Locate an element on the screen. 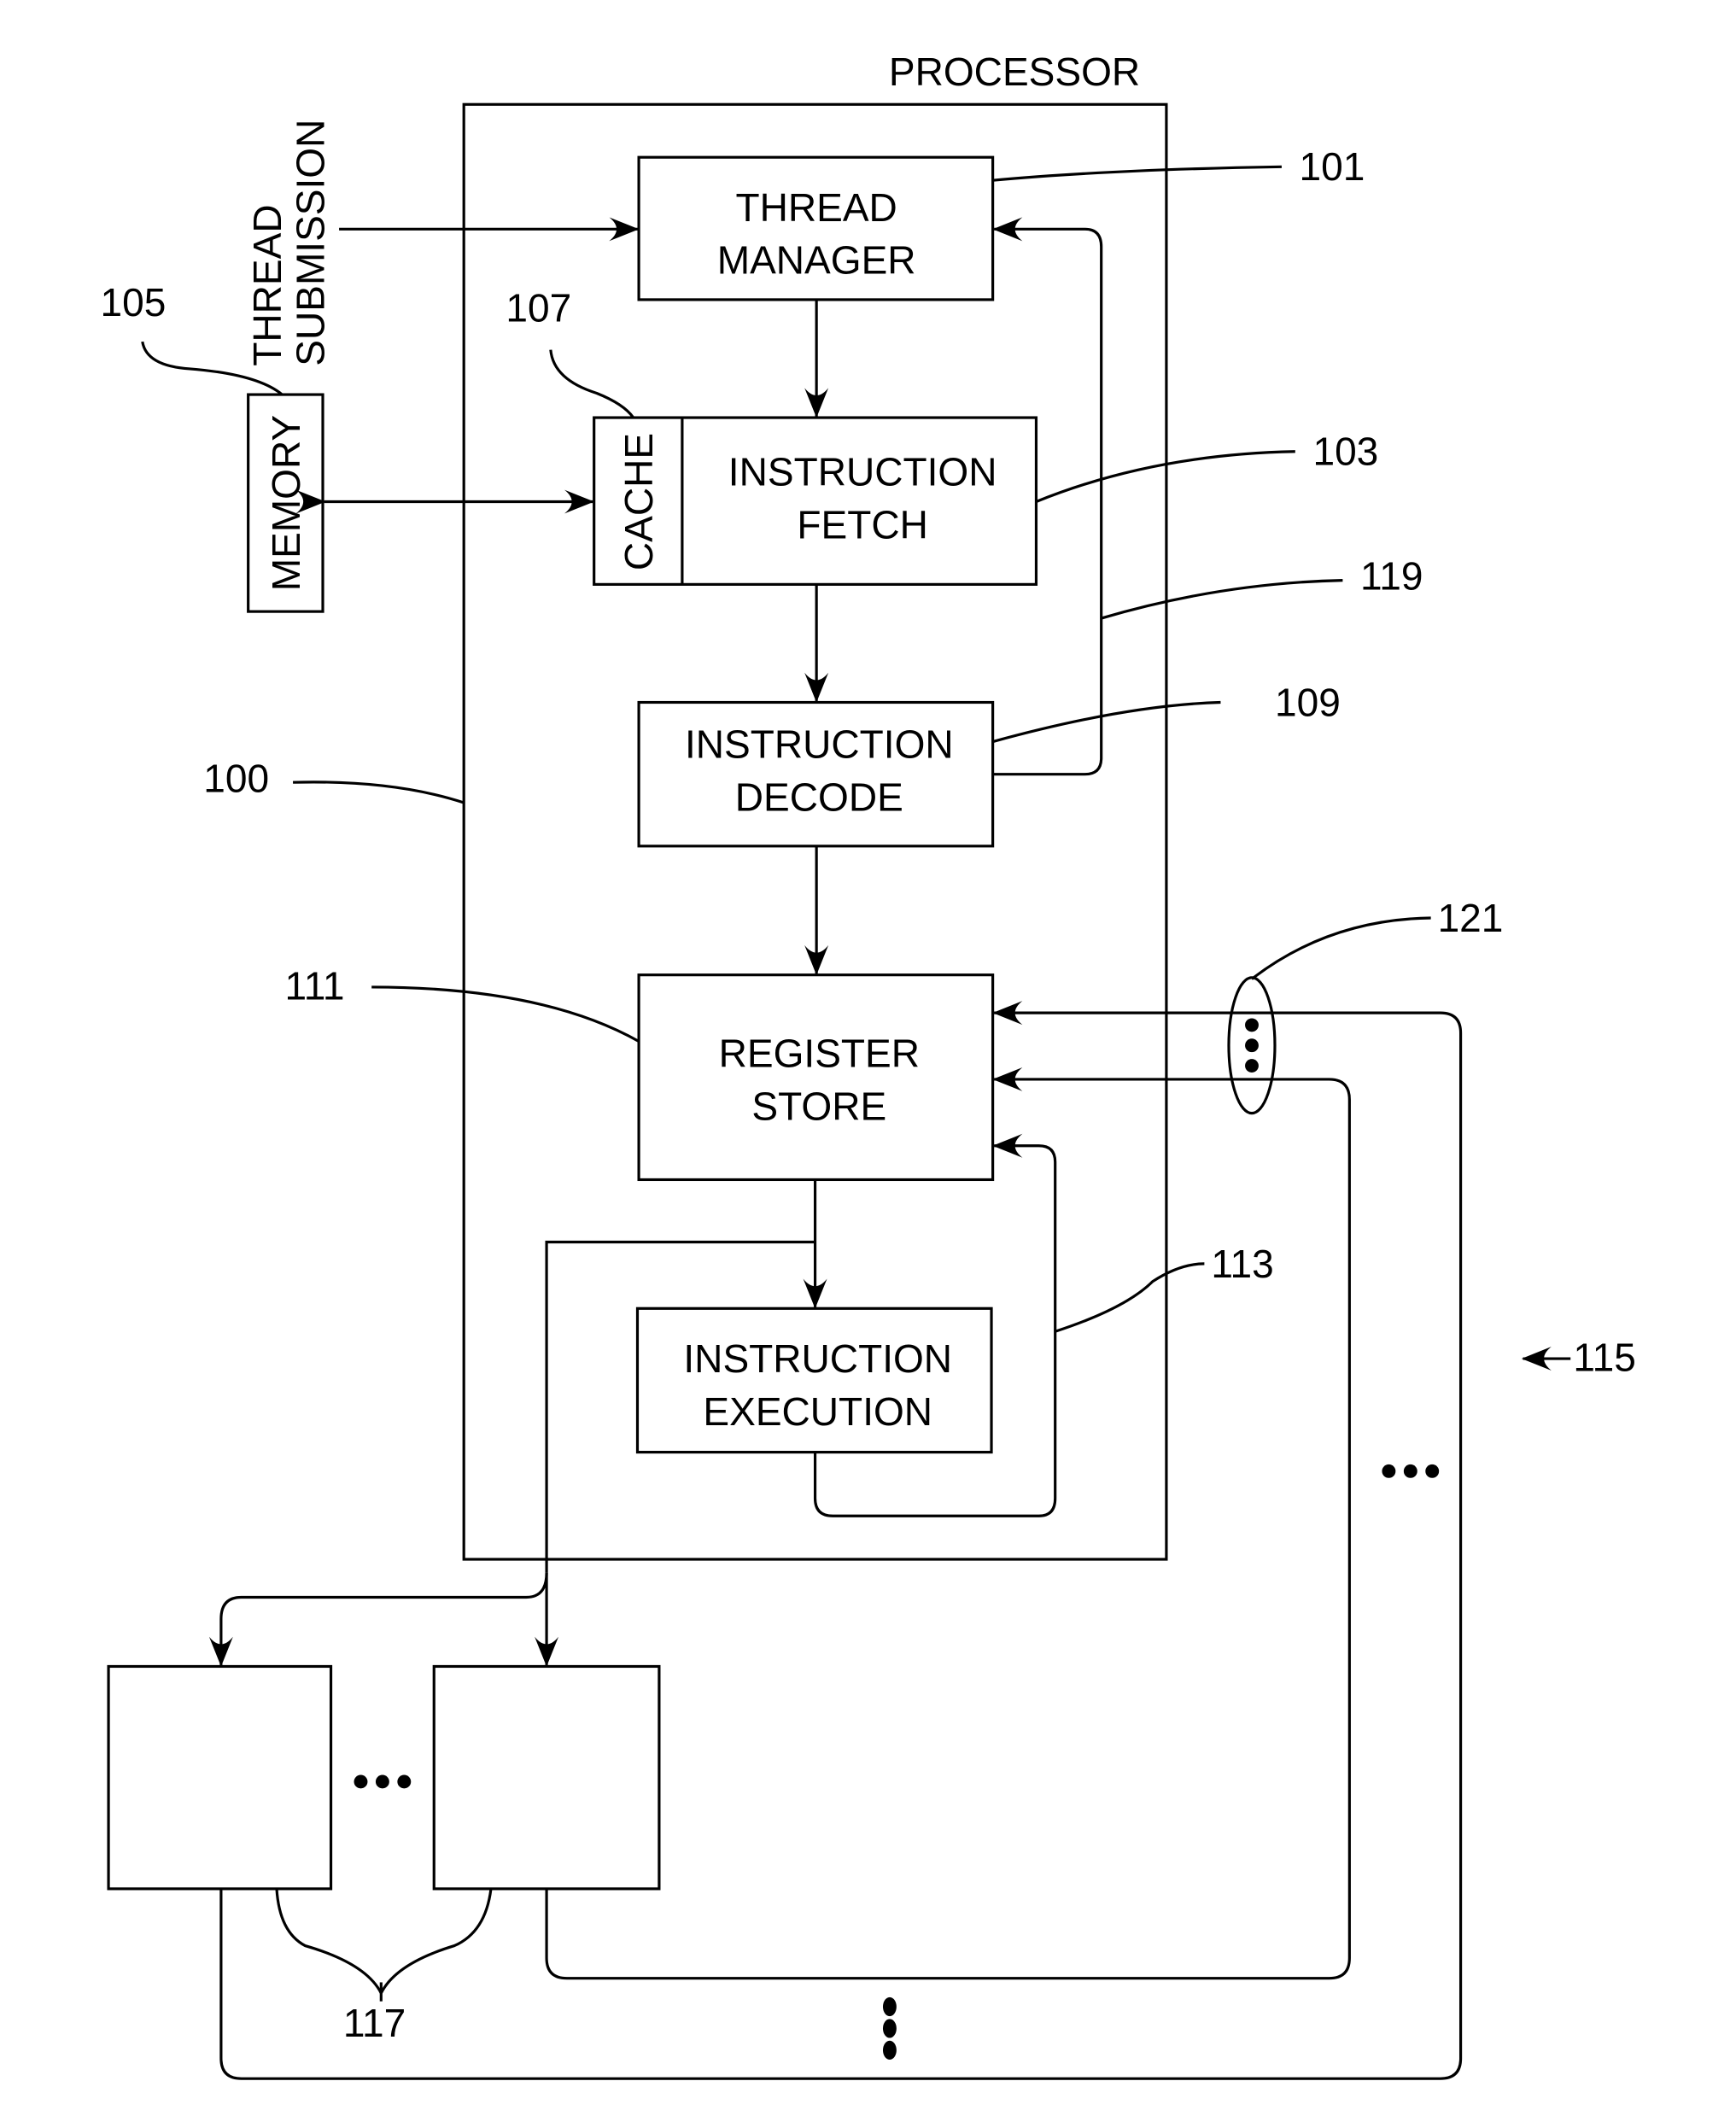 The height and width of the screenshot is (2122, 1736). ref-111: 111 is located at coordinates (315, 985).